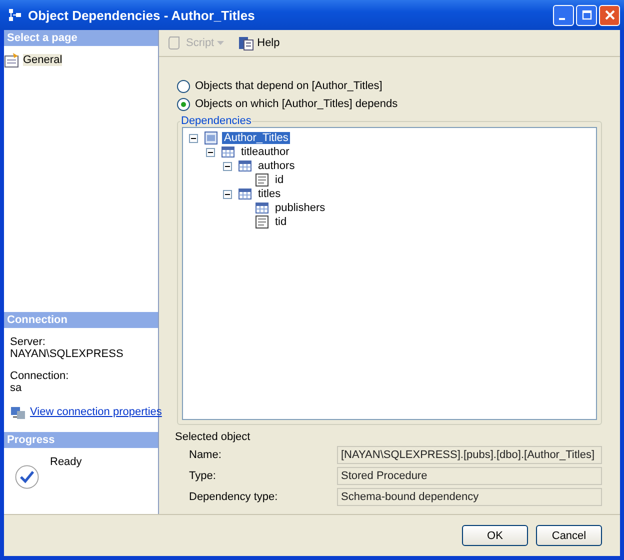 This screenshot has width=624, height=560. Describe the element at coordinates (81, 320) in the screenshot. I see `section-header: Connection` at that location.